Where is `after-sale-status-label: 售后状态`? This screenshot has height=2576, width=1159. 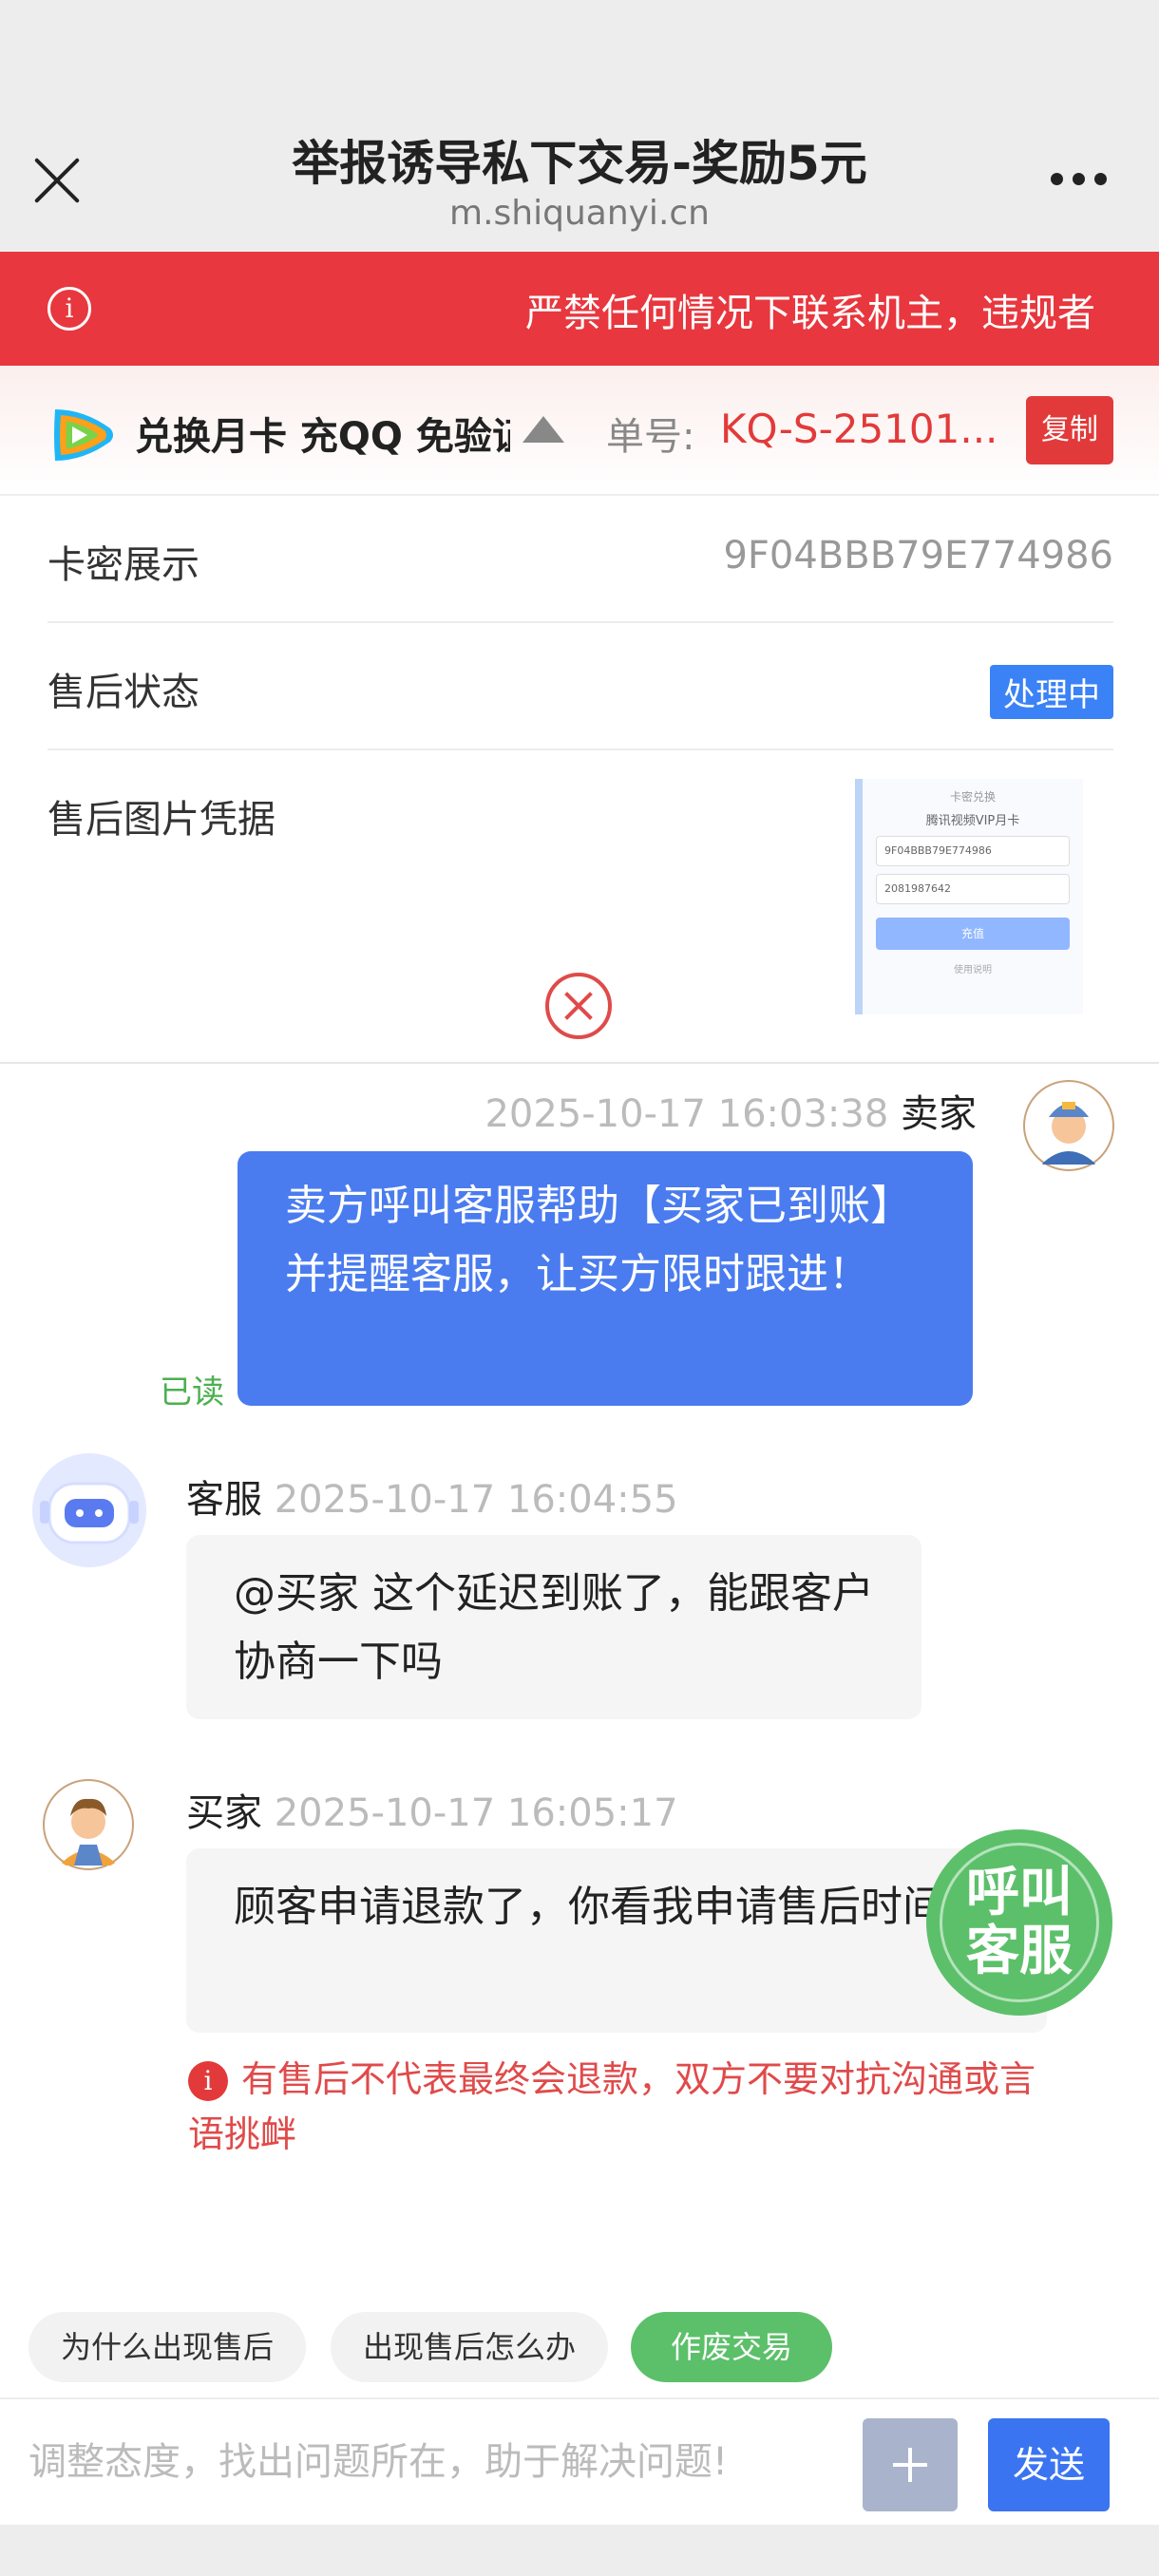 after-sale-status-label: 售后状态 is located at coordinates (124, 692).